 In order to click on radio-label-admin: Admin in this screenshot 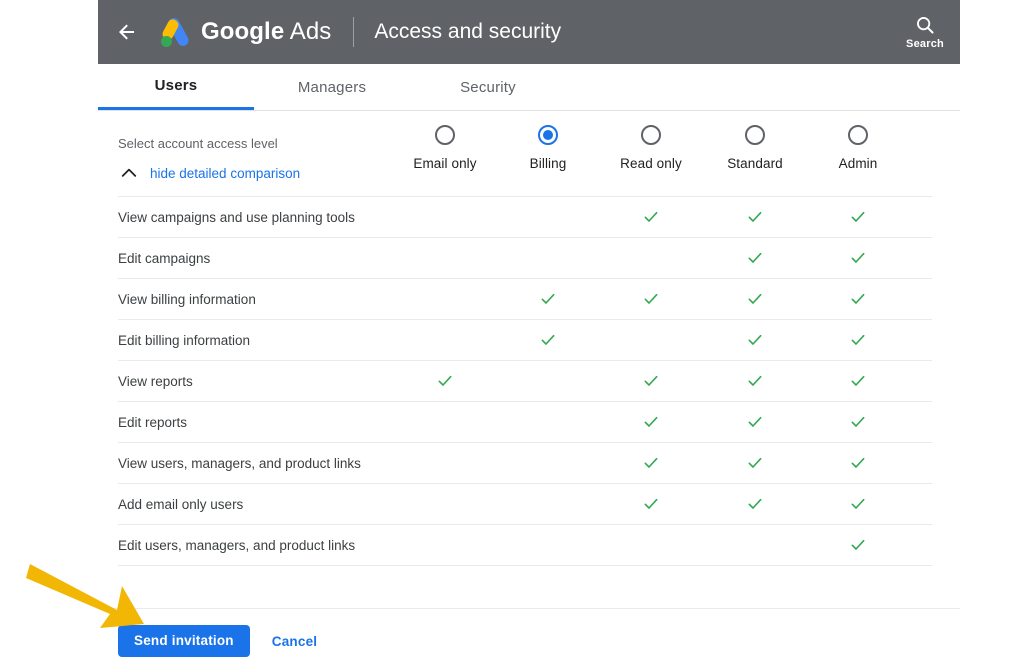, I will do `click(858, 163)`.